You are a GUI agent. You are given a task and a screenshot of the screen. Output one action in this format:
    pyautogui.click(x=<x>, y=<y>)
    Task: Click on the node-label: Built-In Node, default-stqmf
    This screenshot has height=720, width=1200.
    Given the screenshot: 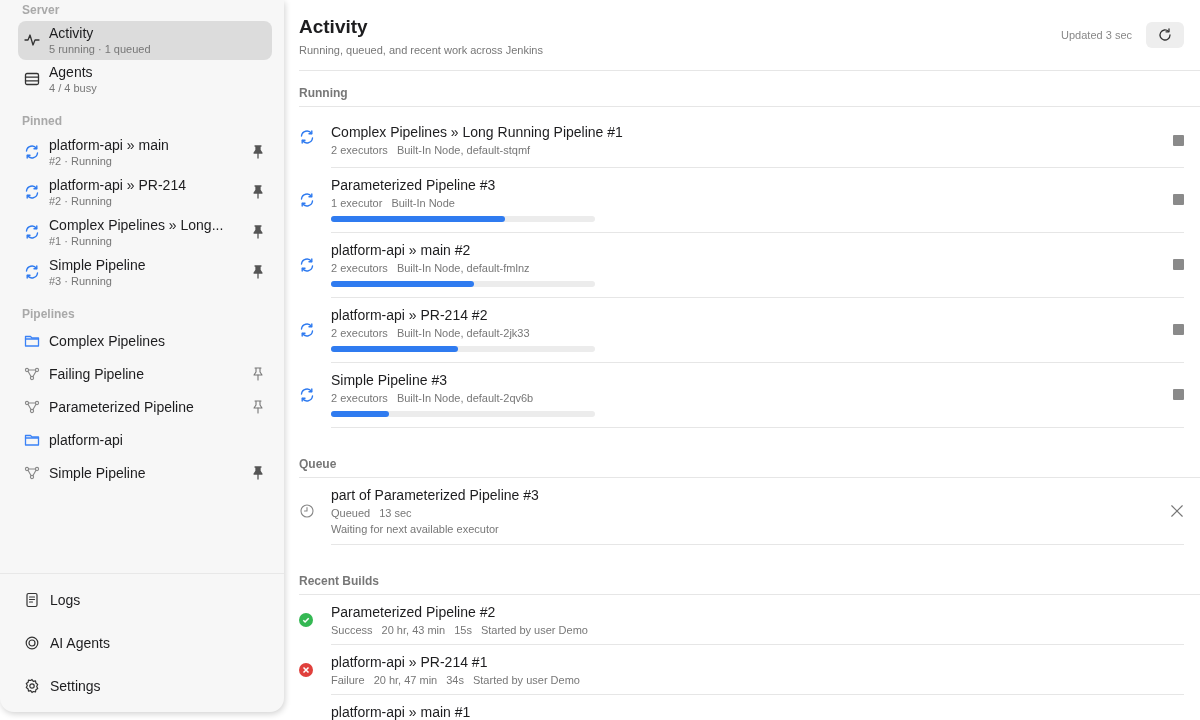 What is the action you would take?
    pyautogui.click(x=463, y=150)
    